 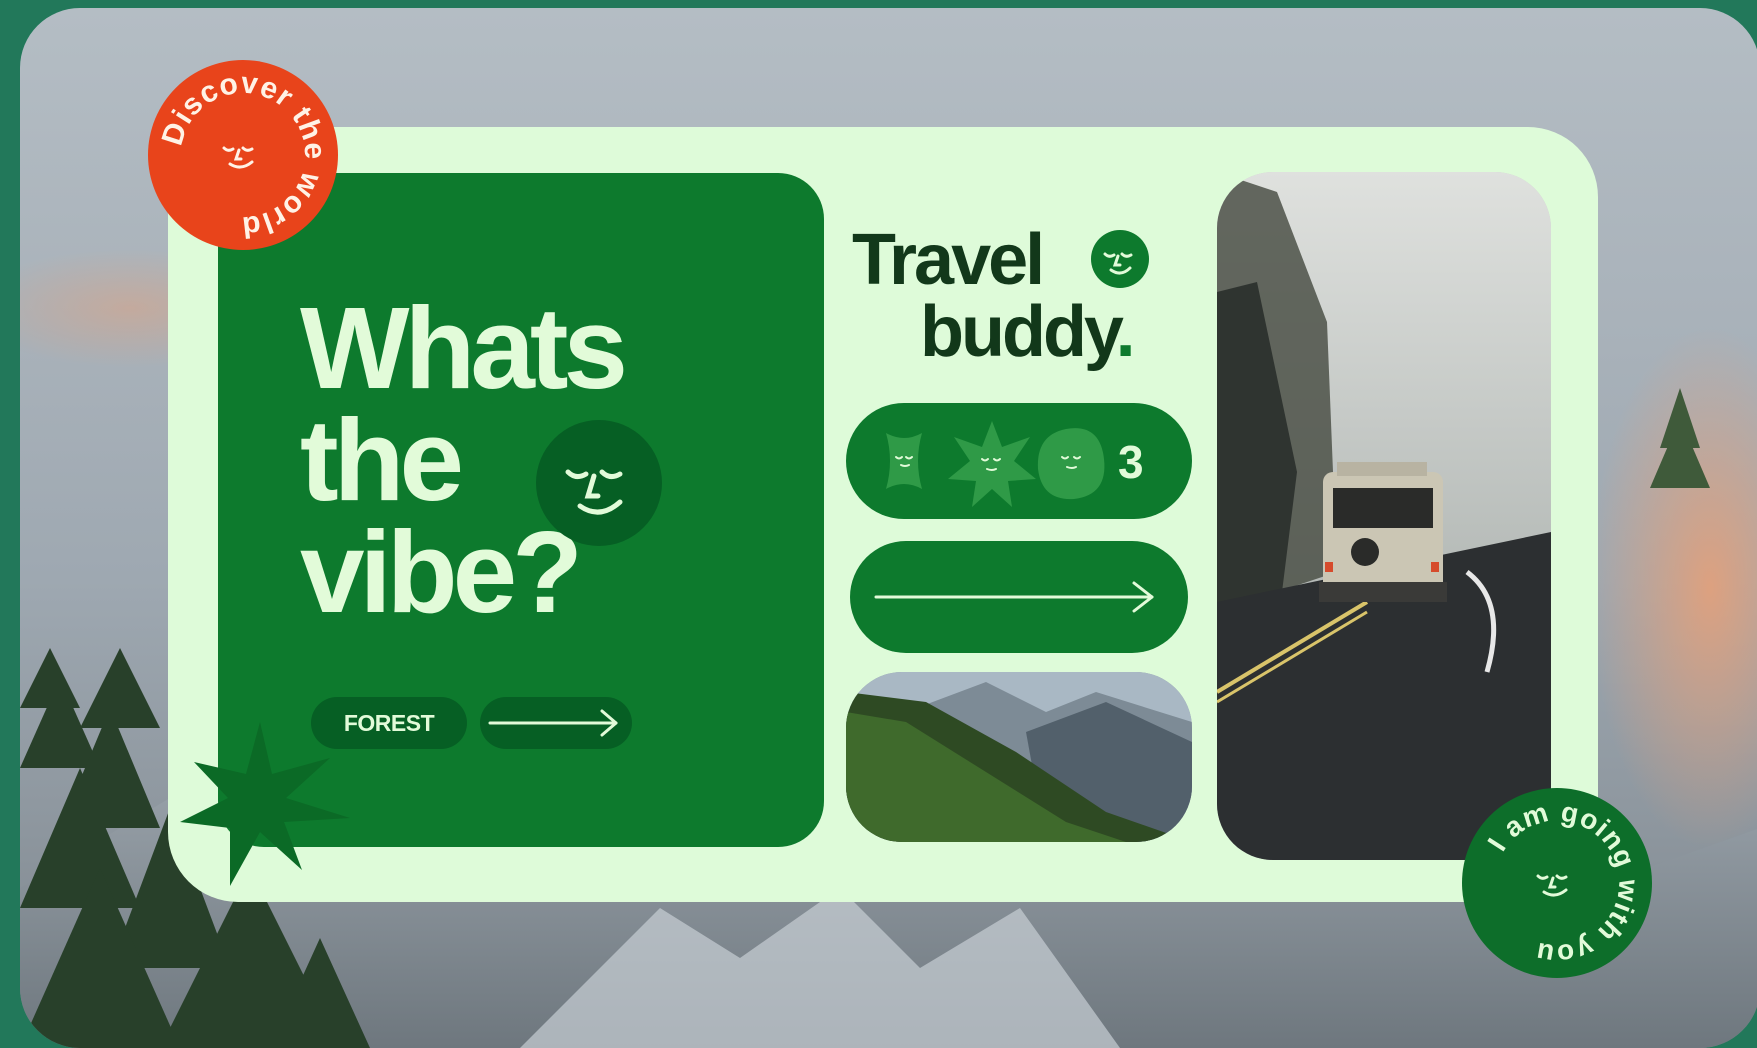 I want to click on blob-icon, so click(x=1071, y=464).